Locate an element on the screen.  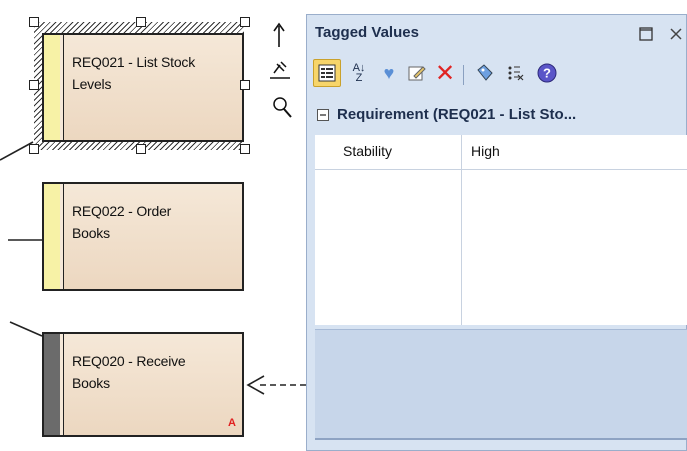
sort-az-icon: A↓ Z is located at coordinates (359, 73).